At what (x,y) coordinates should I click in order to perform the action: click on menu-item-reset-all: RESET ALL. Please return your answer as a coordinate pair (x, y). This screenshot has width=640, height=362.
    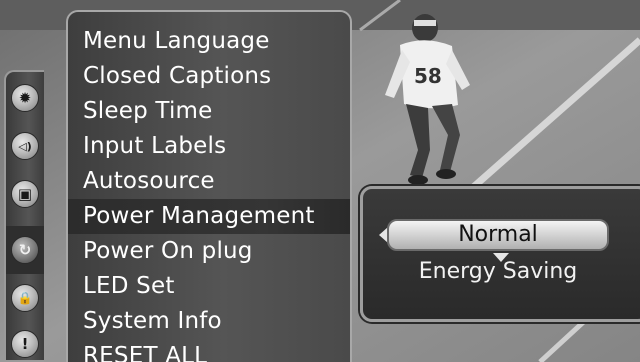
    Looking at the image, I should click on (209, 350).